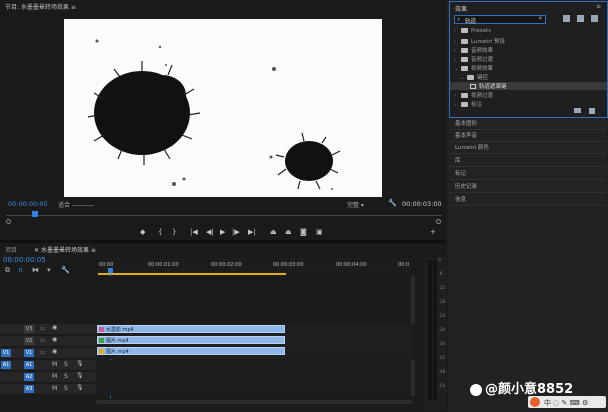 The height and width of the screenshot is (412, 608). I want to click on track-label-v2: V2, so click(29, 341).